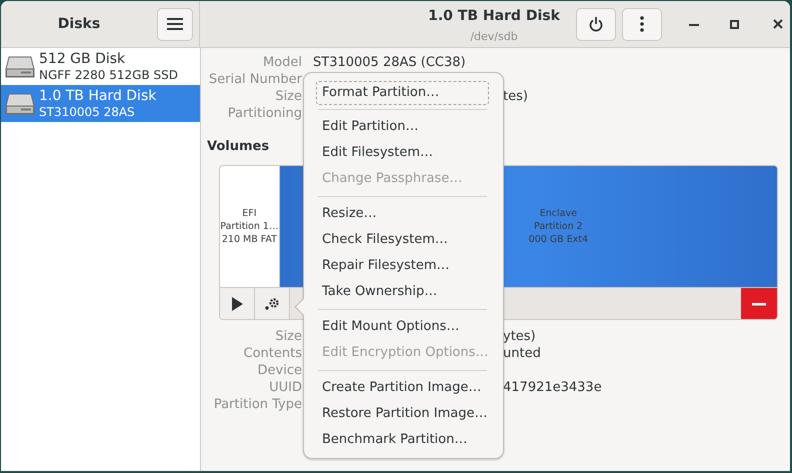  What do you see at coordinates (389, 62) in the screenshot?
I see `field-value: ST310005 28AS (CC38)` at bounding box center [389, 62].